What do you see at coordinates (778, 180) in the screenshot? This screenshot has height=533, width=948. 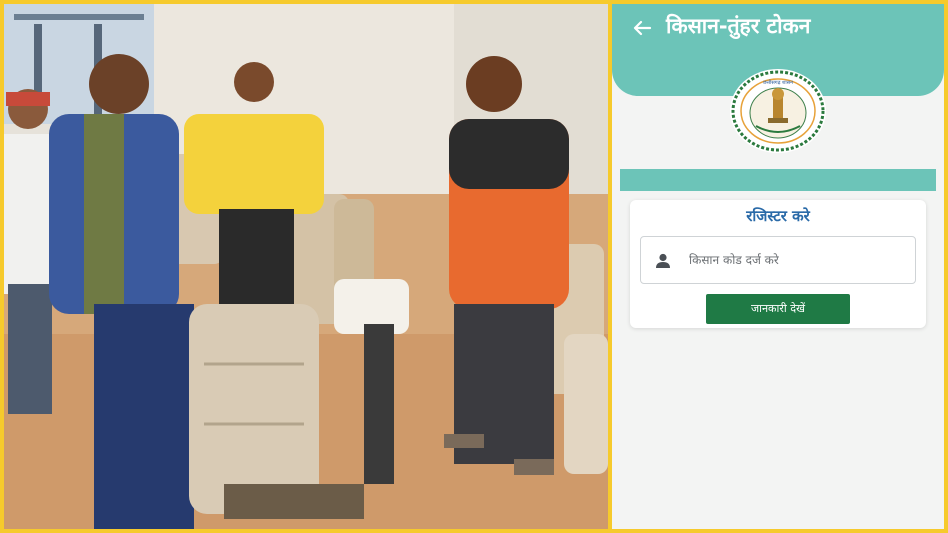 I see `header-divider` at bounding box center [778, 180].